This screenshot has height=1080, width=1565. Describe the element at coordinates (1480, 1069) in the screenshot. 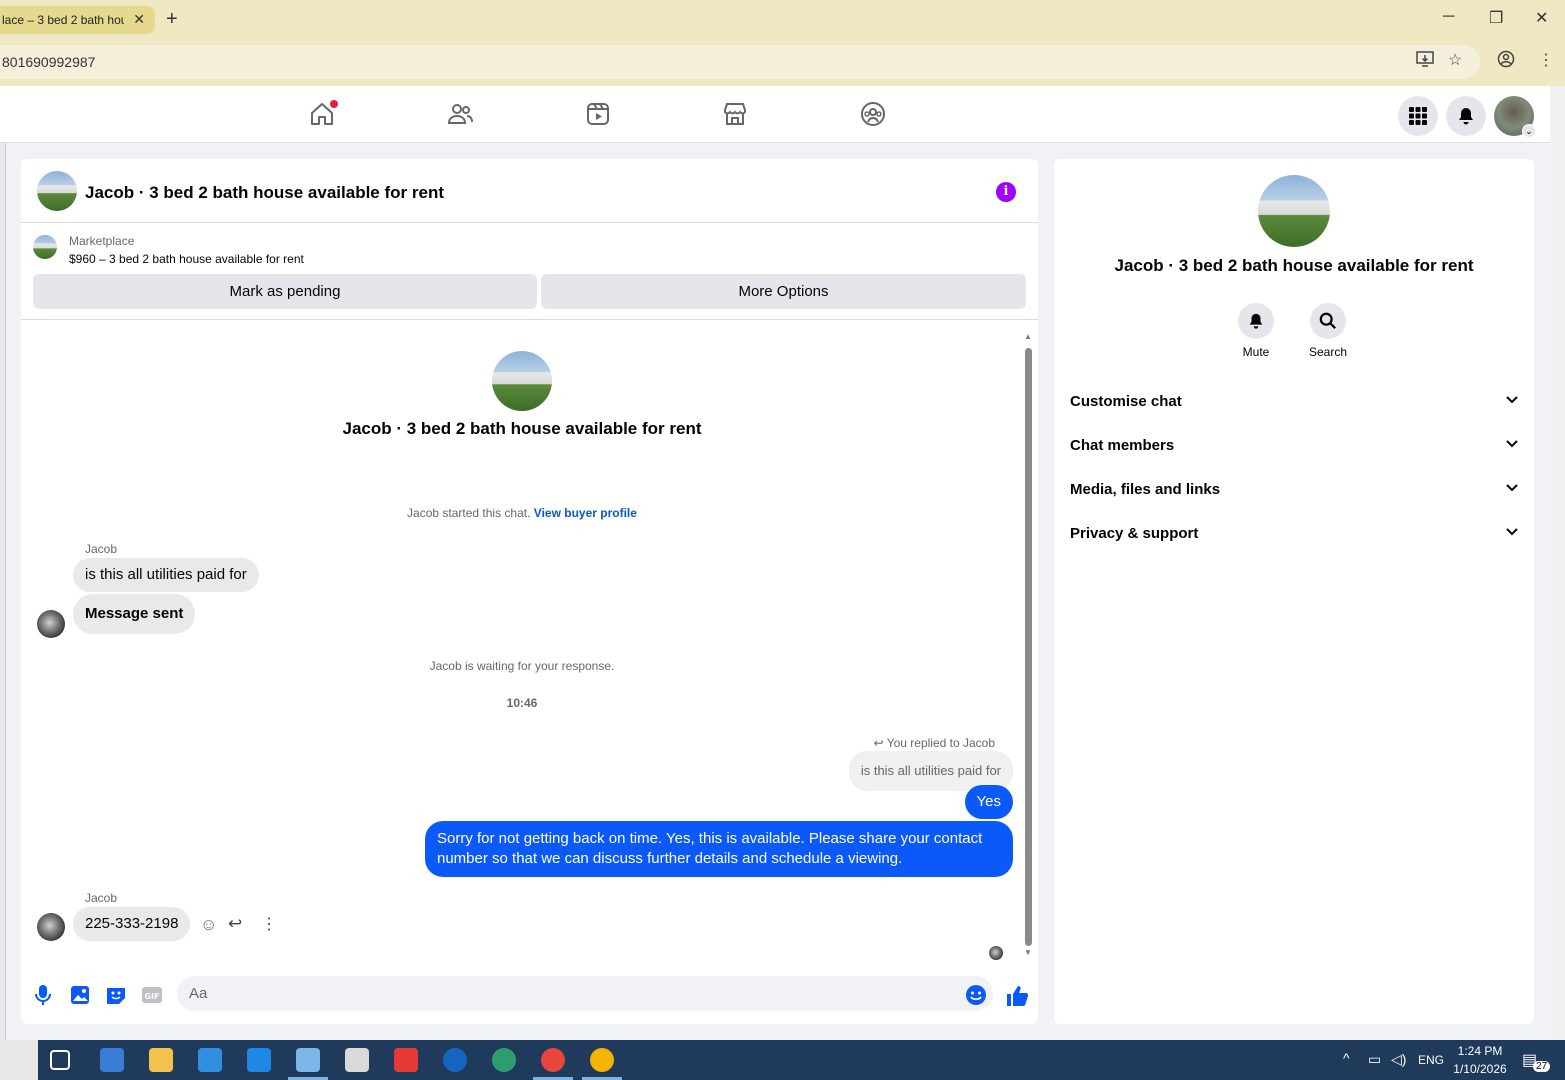

I see `clock-date: 1/10/2026` at that location.